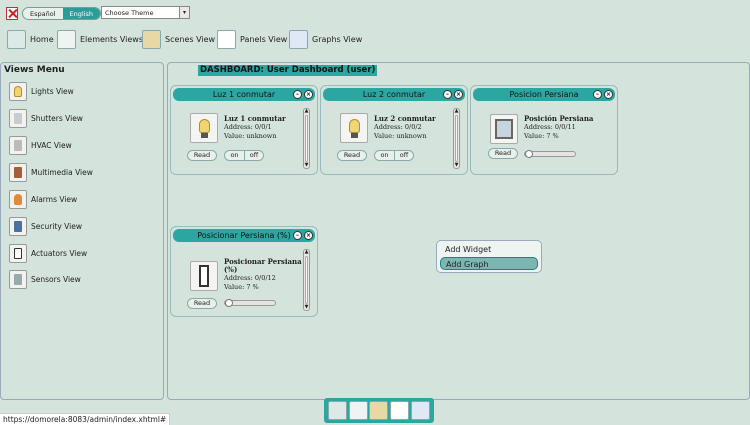 The width and height of the screenshot is (750, 425). Describe the element at coordinates (190, 39) in the screenshot. I see `nav-scenes-label: Scenes View` at that location.